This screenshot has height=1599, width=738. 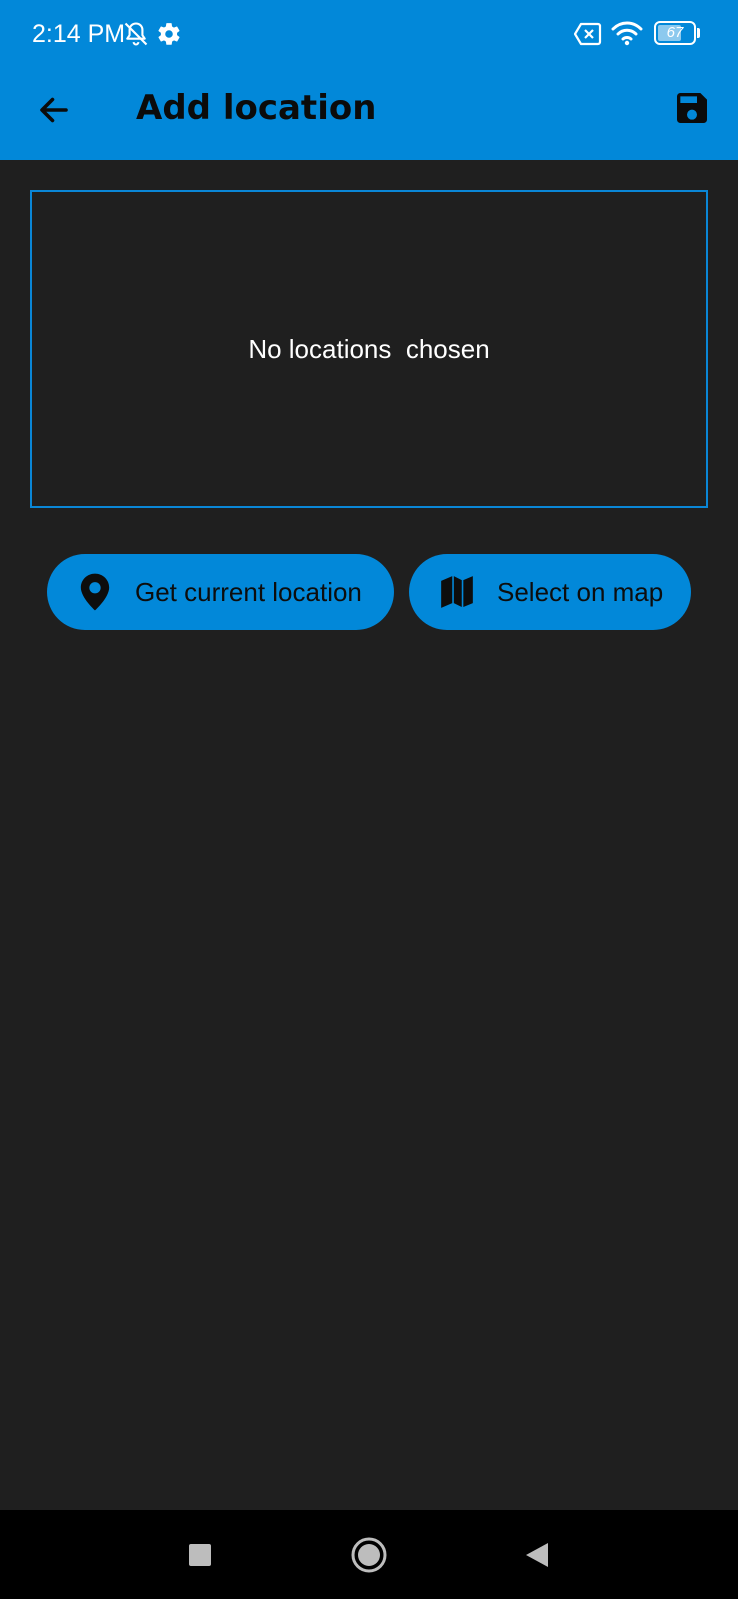 I want to click on map-icon, so click(x=457, y=592).